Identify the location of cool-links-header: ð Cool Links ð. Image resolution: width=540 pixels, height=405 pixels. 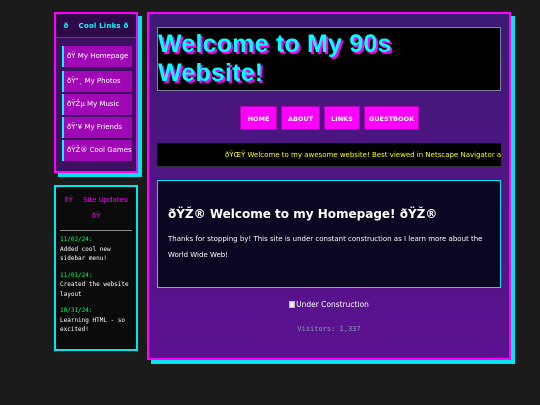
(96, 26).